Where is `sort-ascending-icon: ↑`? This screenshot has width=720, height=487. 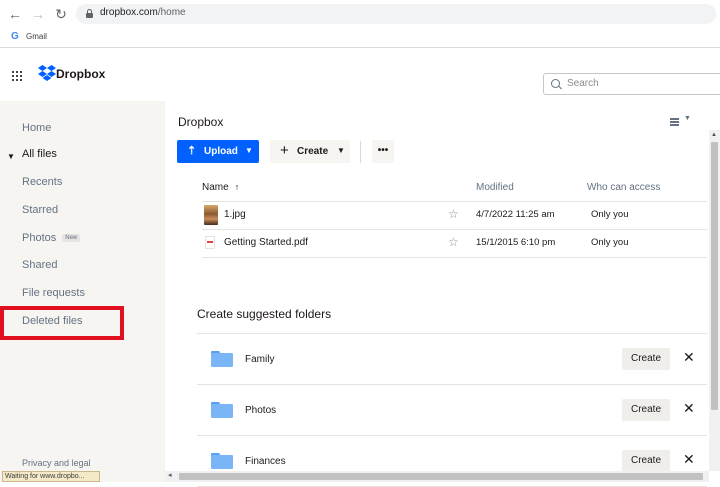 sort-ascending-icon: ↑ is located at coordinates (237, 187).